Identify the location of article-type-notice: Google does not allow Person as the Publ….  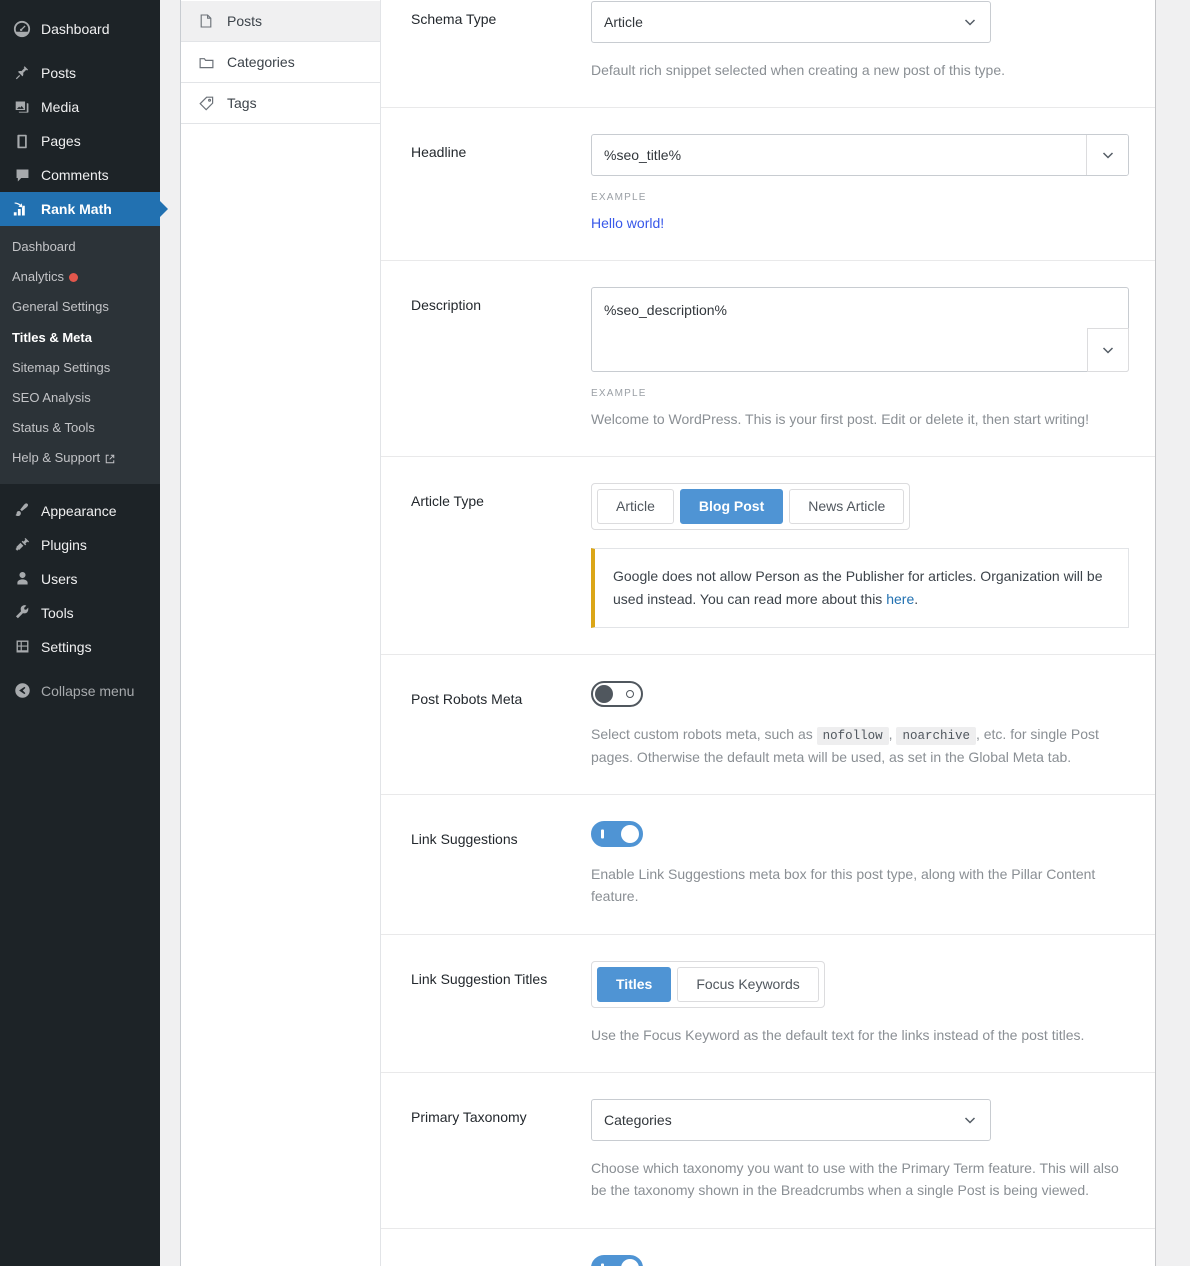
(860, 588).